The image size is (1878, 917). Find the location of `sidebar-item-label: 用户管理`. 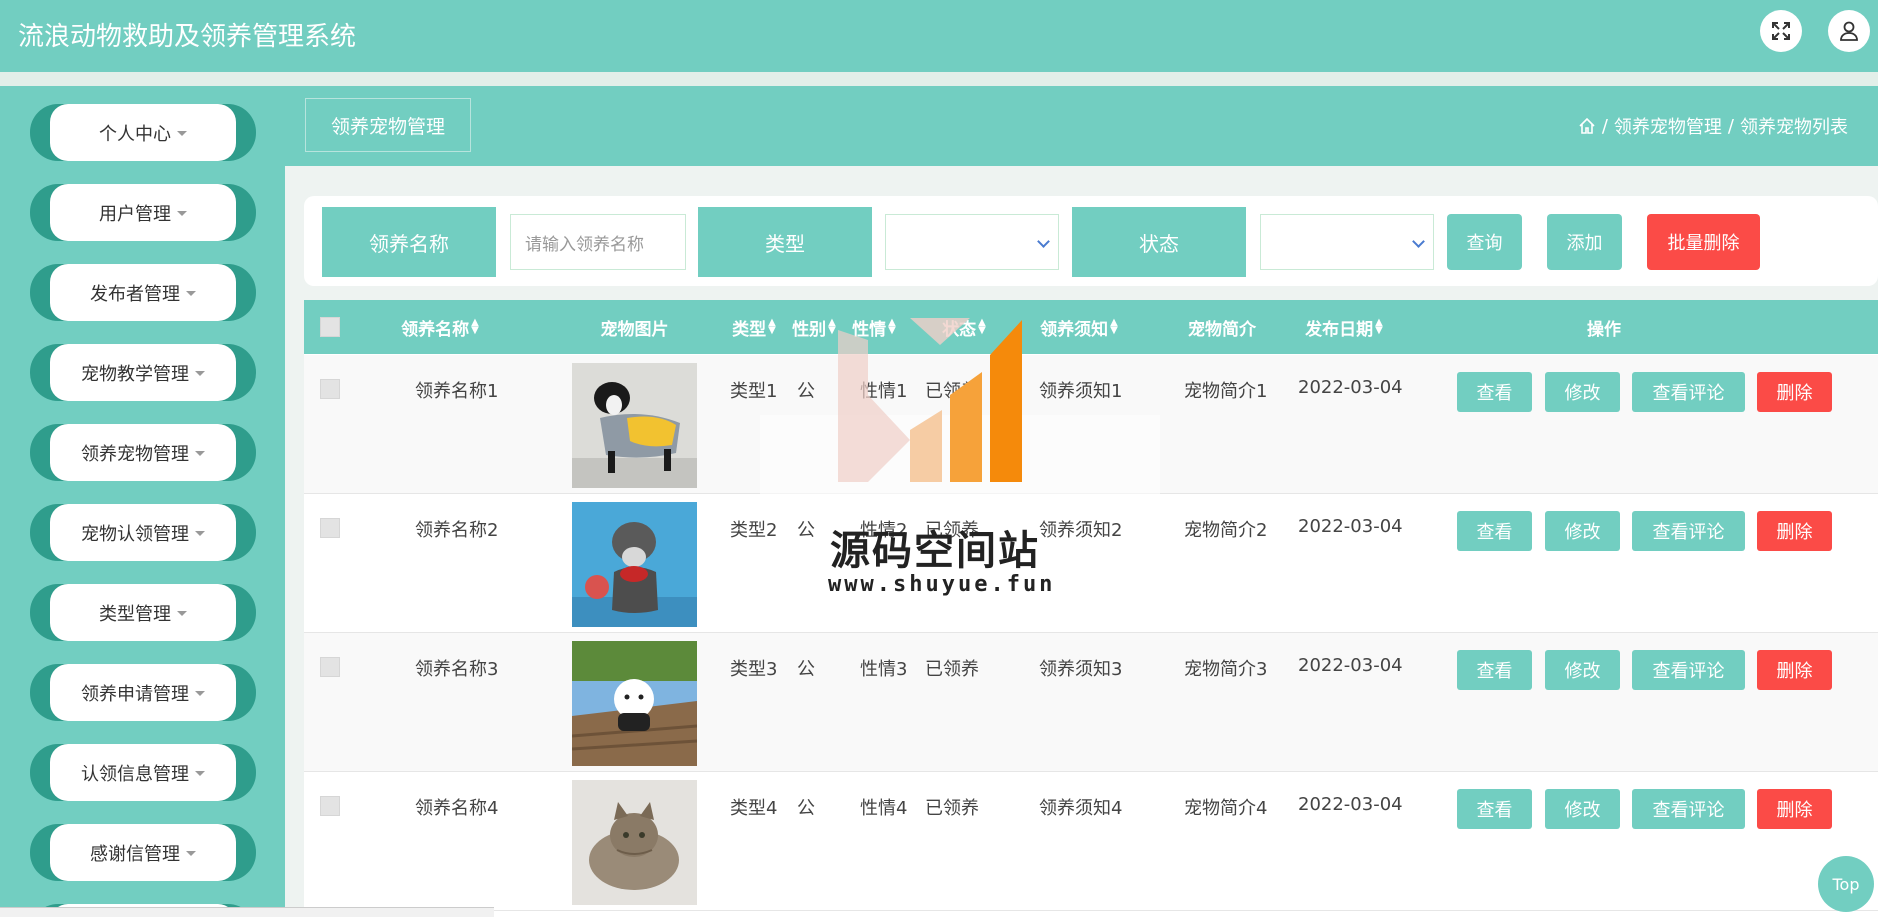

sidebar-item-label: 用户管理 is located at coordinates (135, 214).